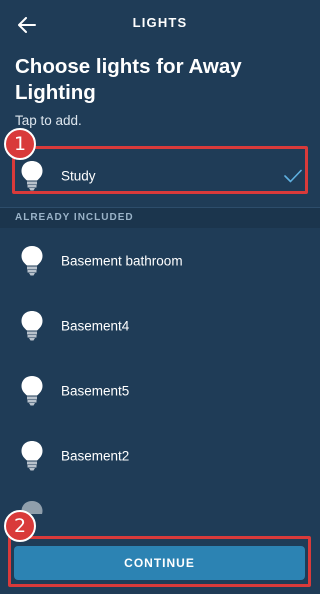  What do you see at coordinates (122, 260) in the screenshot?
I see `light-label: Basement bathroom` at bounding box center [122, 260].